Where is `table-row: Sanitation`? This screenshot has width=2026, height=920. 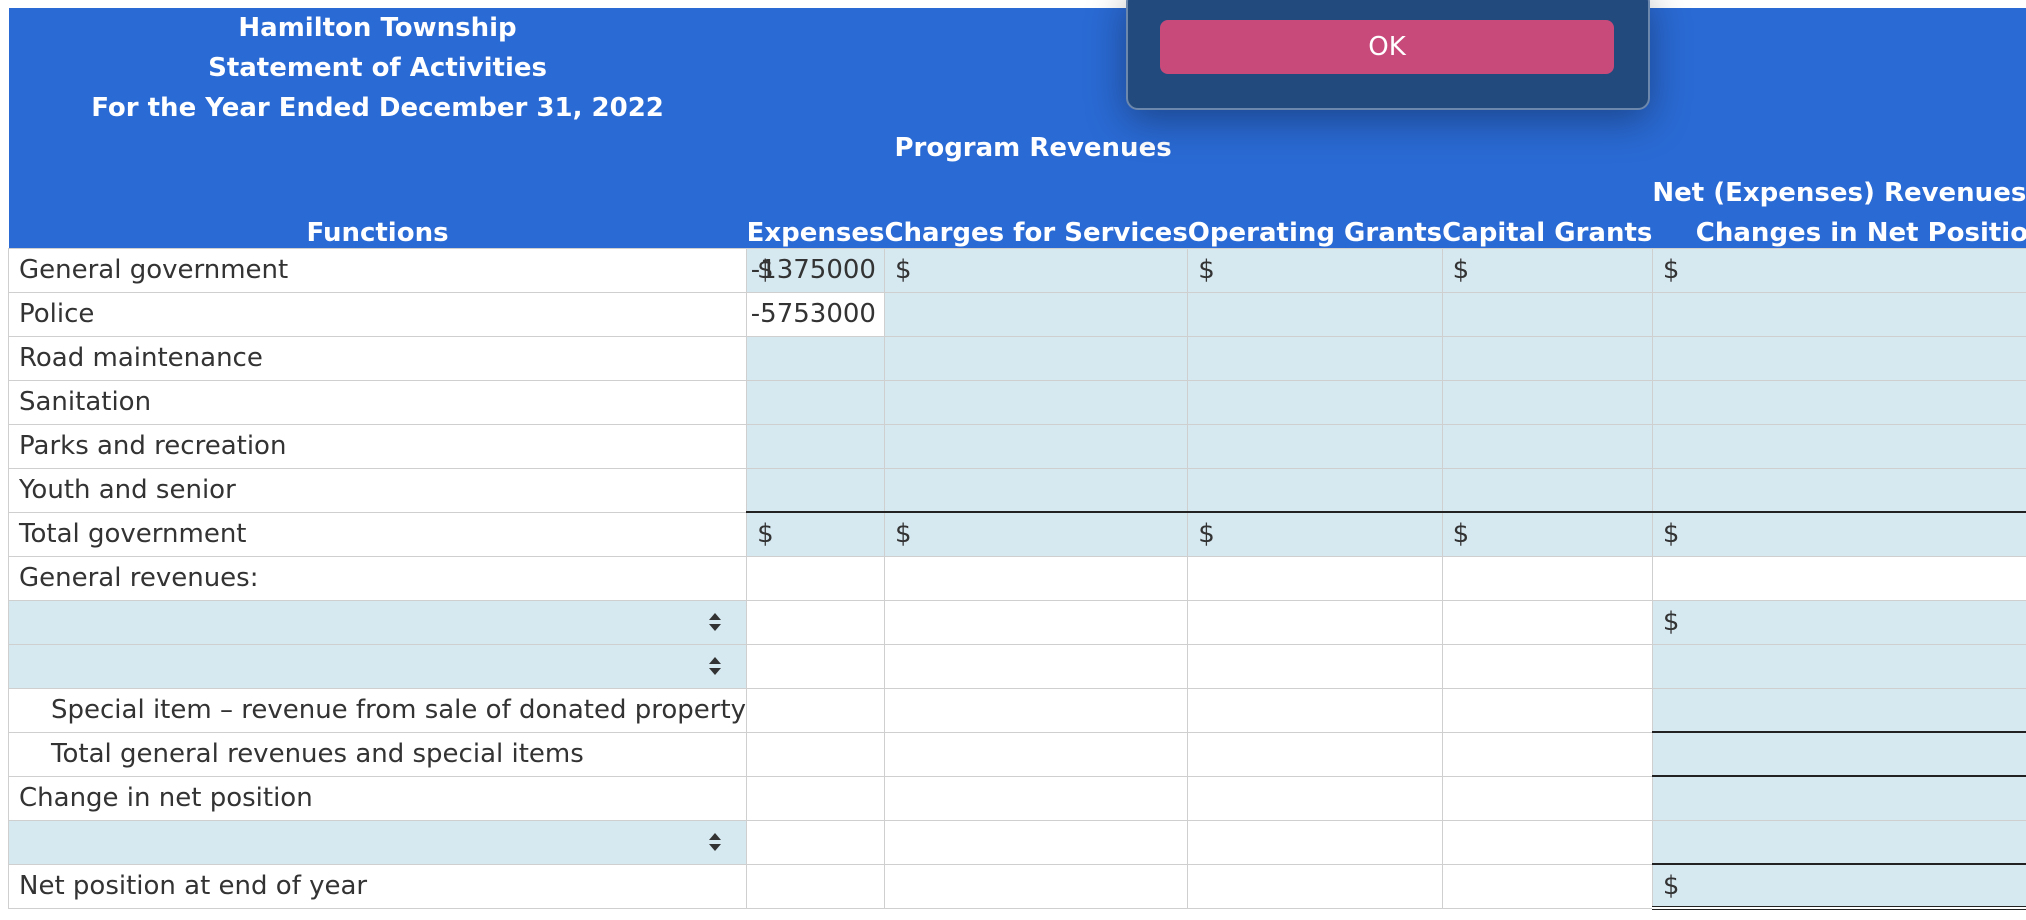 table-row: Sanitation is located at coordinates (1016, 402).